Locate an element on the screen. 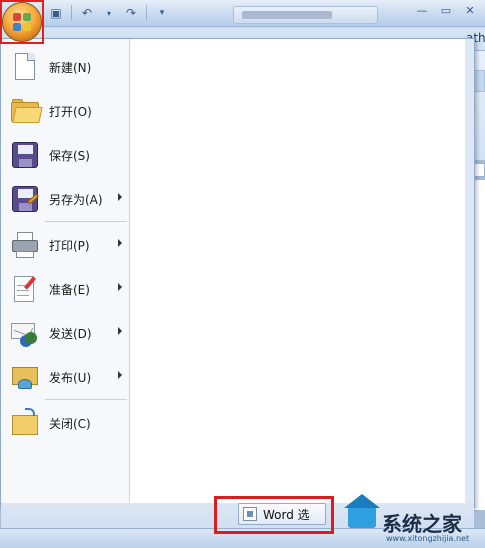 This screenshot has width=485, height=548. menu-item-label: 打印(P) is located at coordinates (69, 245).